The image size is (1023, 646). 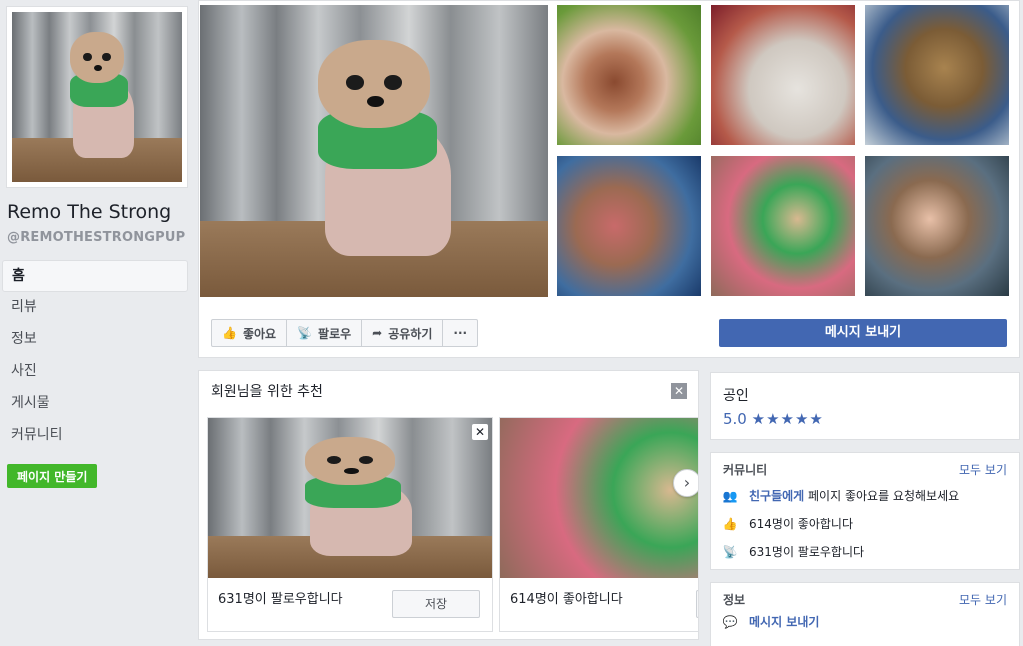 I want to click on recommendation-followers: 631명이 팔로우합니다, so click(x=280, y=599).